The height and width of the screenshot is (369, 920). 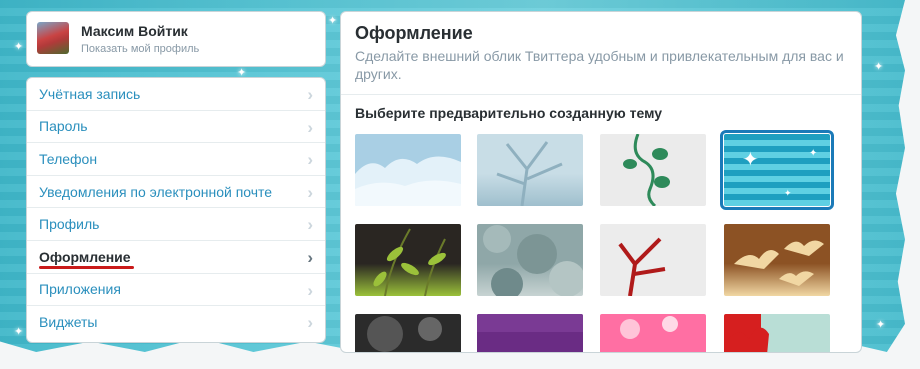 What do you see at coordinates (176, 159) in the screenshot?
I see `nav-item-phone: Телефон ›` at bounding box center [176, 159].